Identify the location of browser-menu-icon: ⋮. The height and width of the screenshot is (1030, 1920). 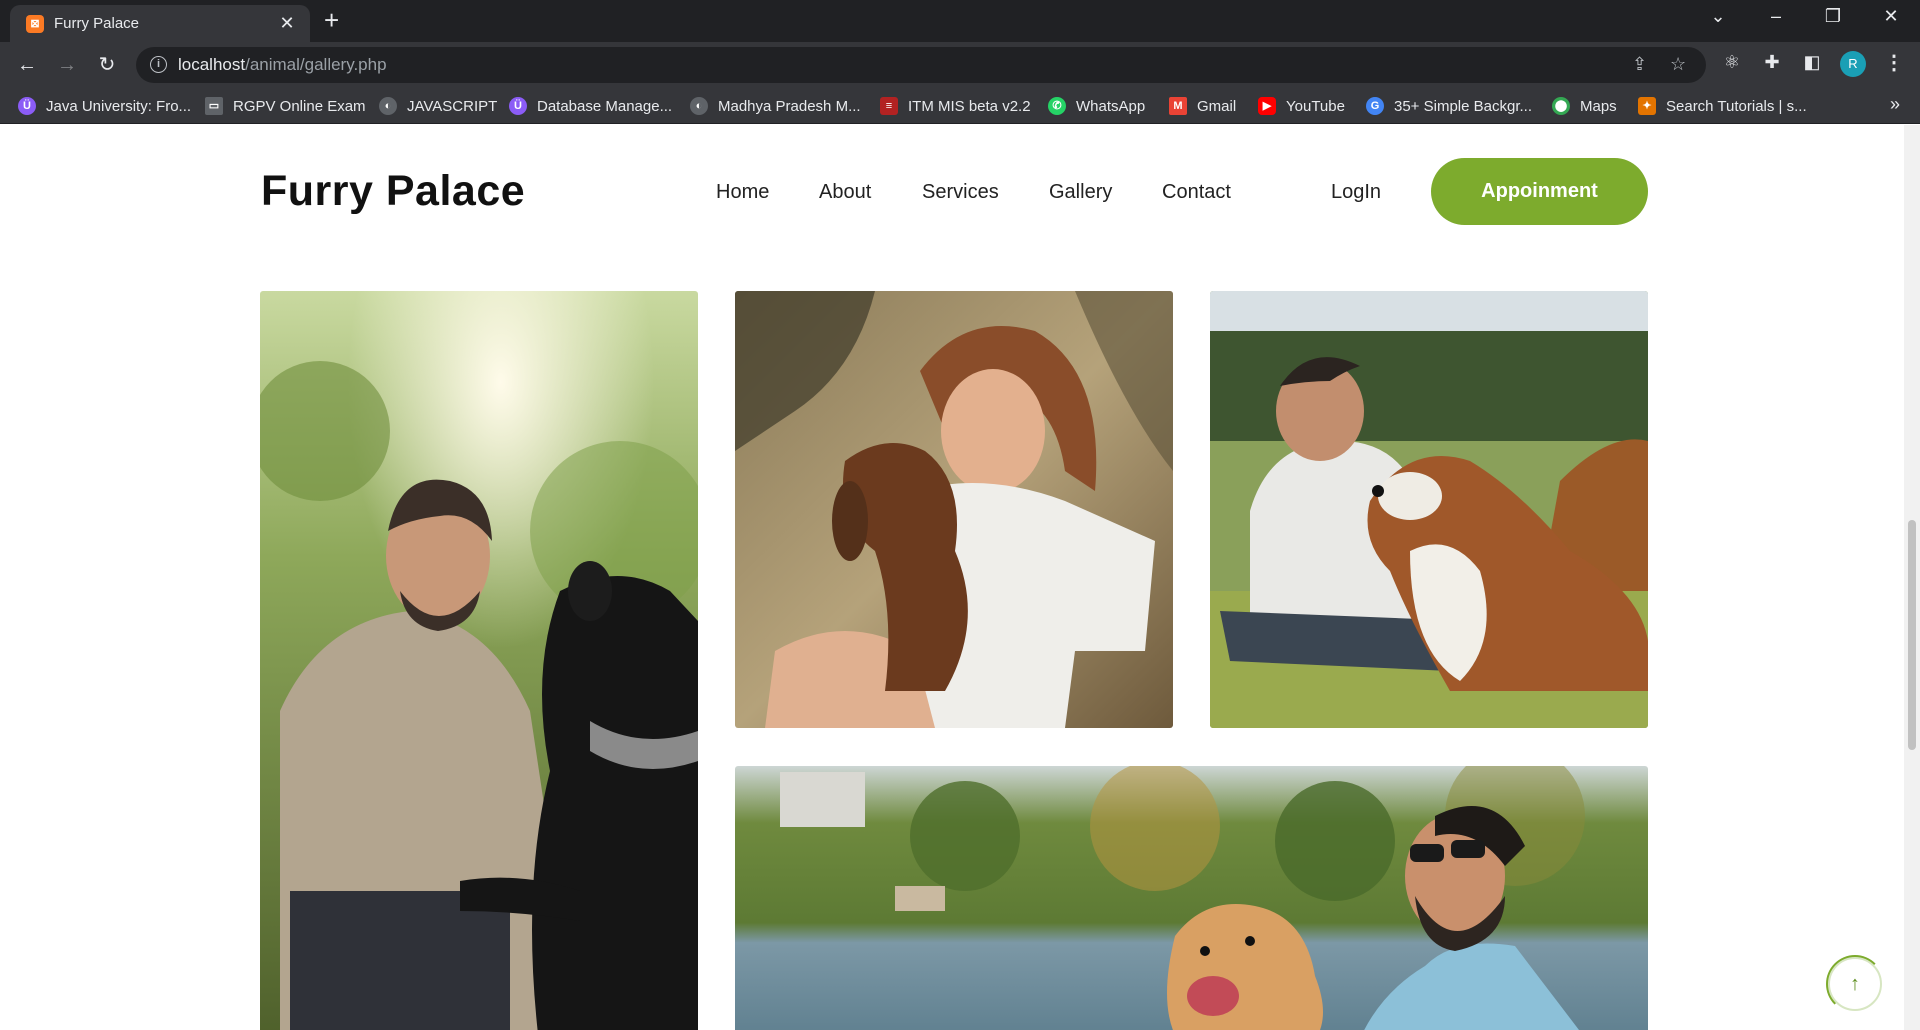
(1894, 62).